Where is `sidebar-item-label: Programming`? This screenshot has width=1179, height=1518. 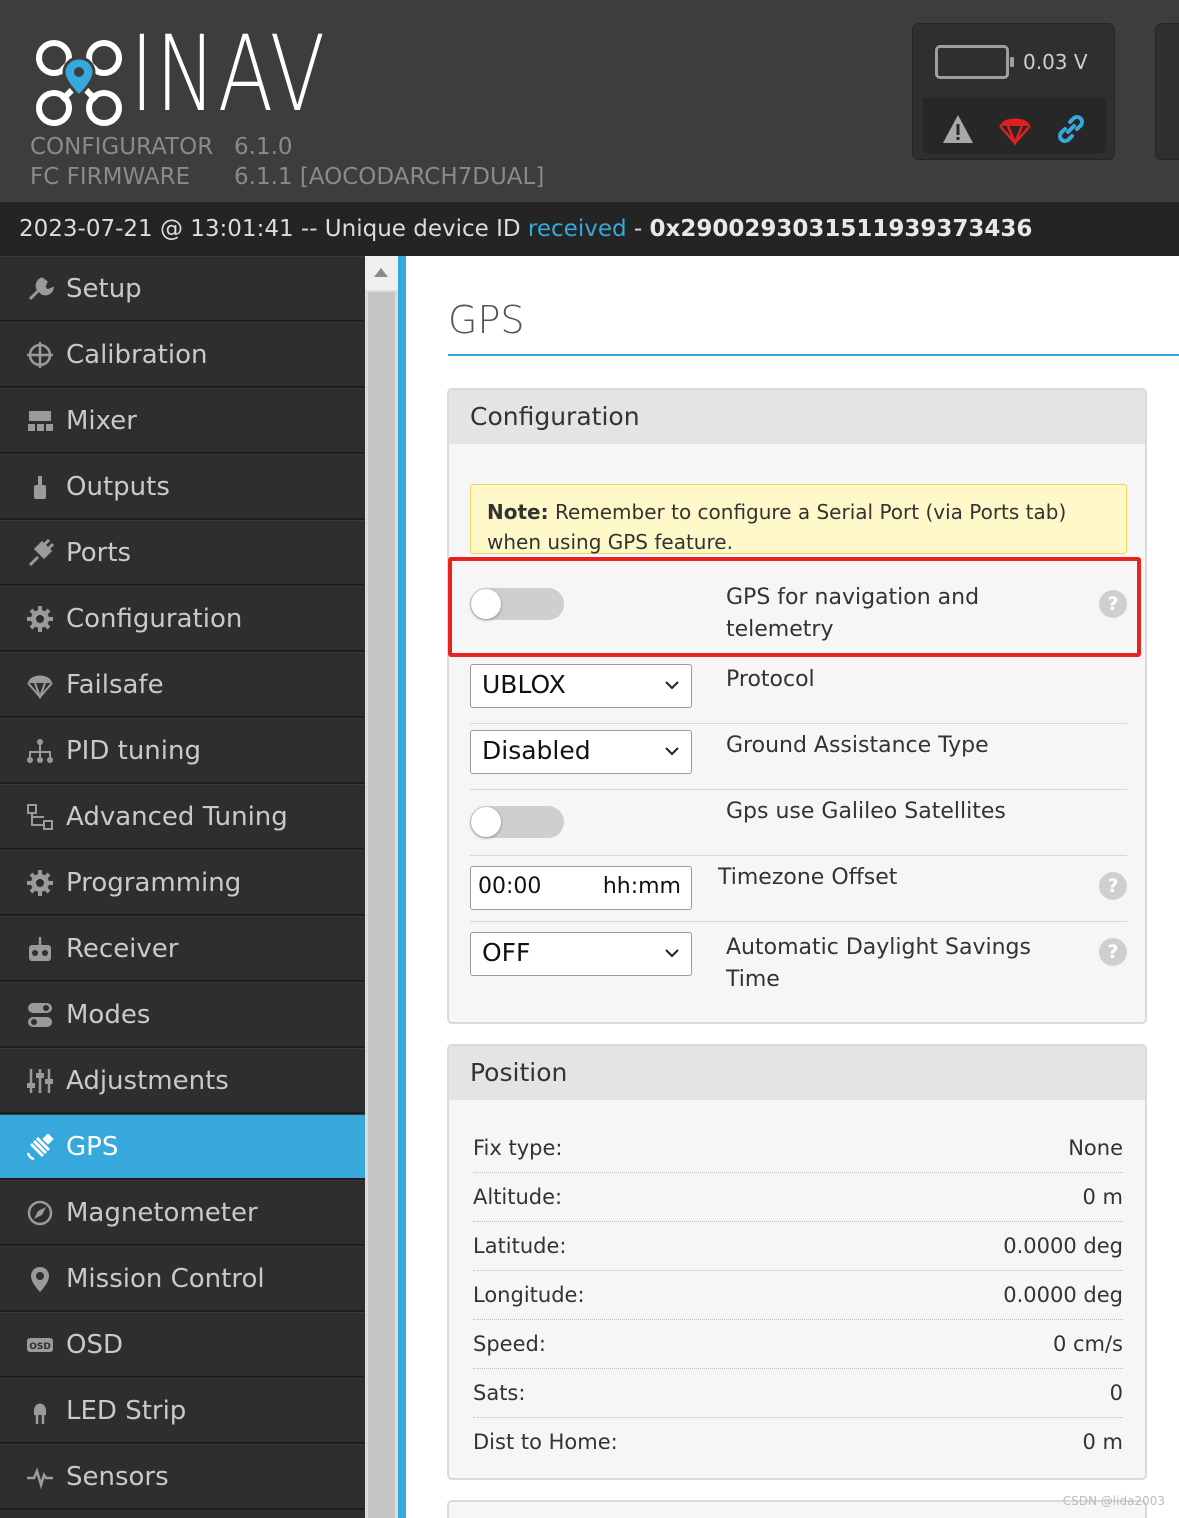
sidebar-item-label: Programming is located at coordinates (154, 882).